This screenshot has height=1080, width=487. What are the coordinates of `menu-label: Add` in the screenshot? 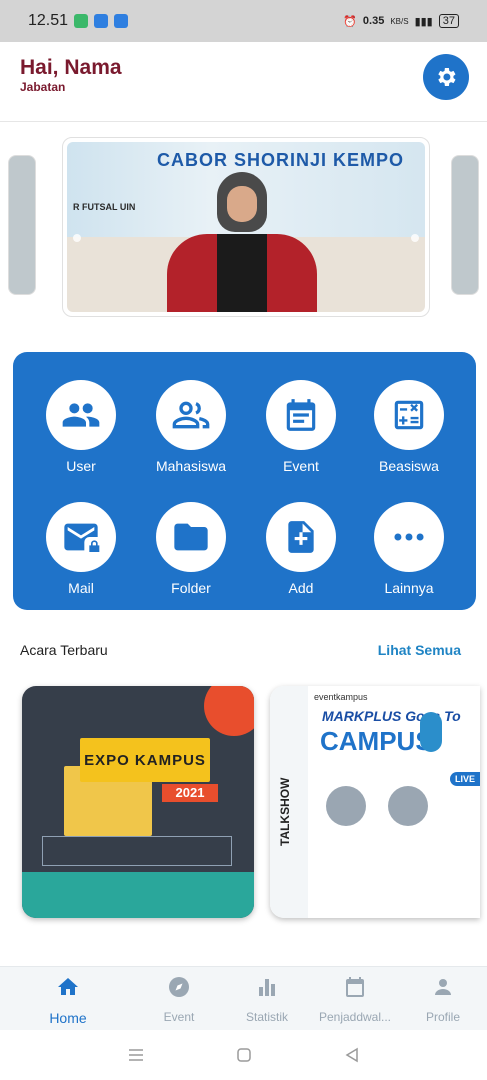 It's located at (301, 588).